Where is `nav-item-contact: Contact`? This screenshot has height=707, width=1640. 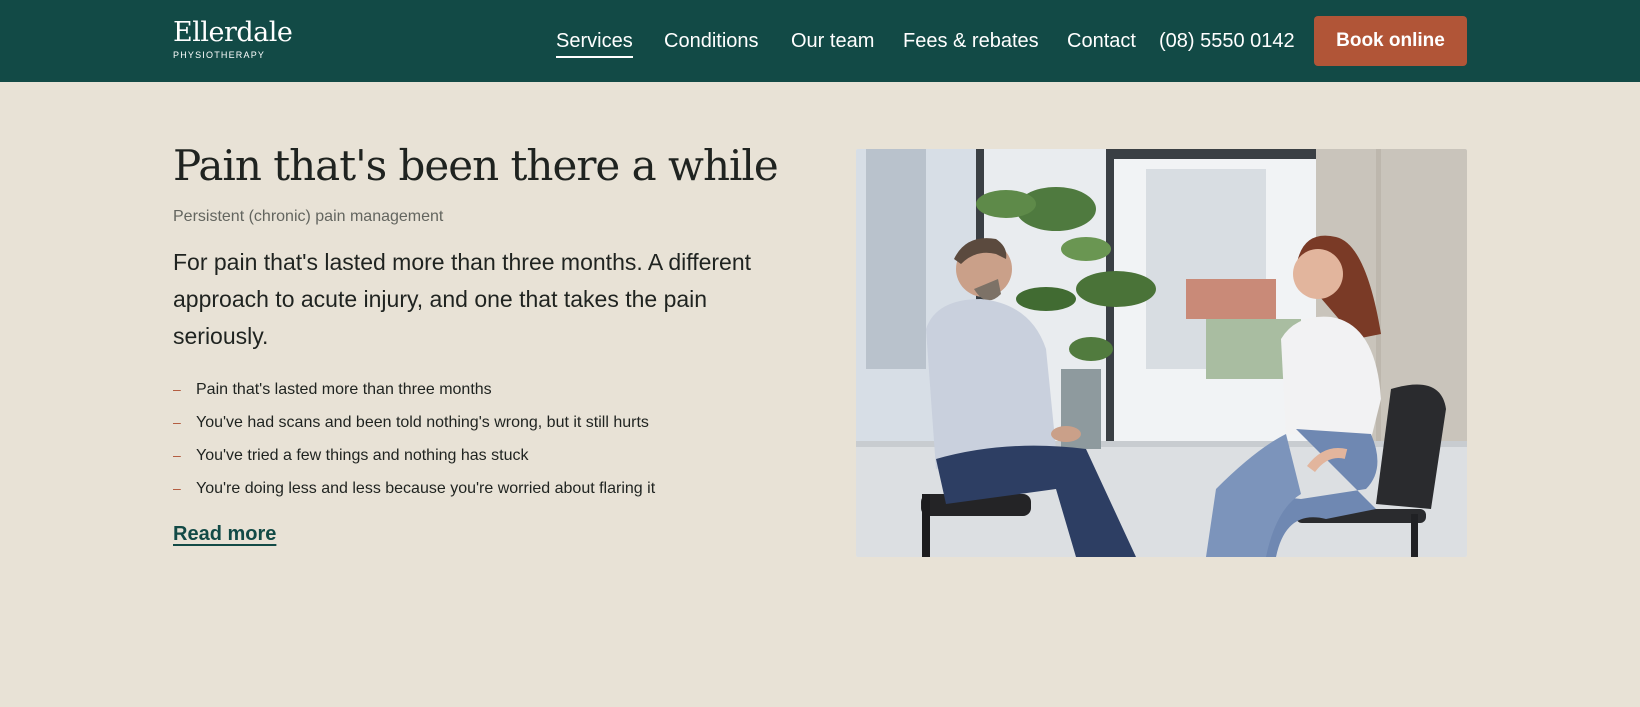 nav-item-contact: Contact is located at coordinates (1101, 41).